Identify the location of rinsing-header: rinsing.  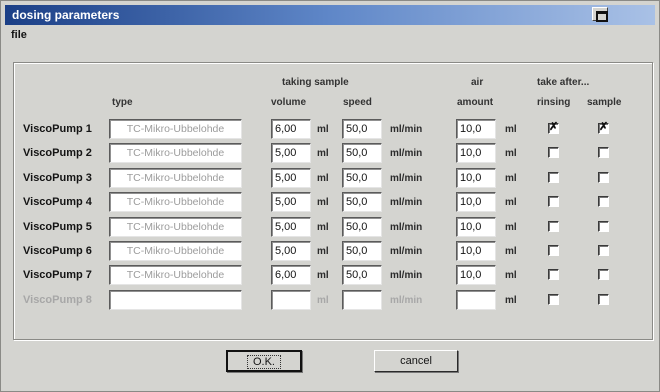
(554, 102).